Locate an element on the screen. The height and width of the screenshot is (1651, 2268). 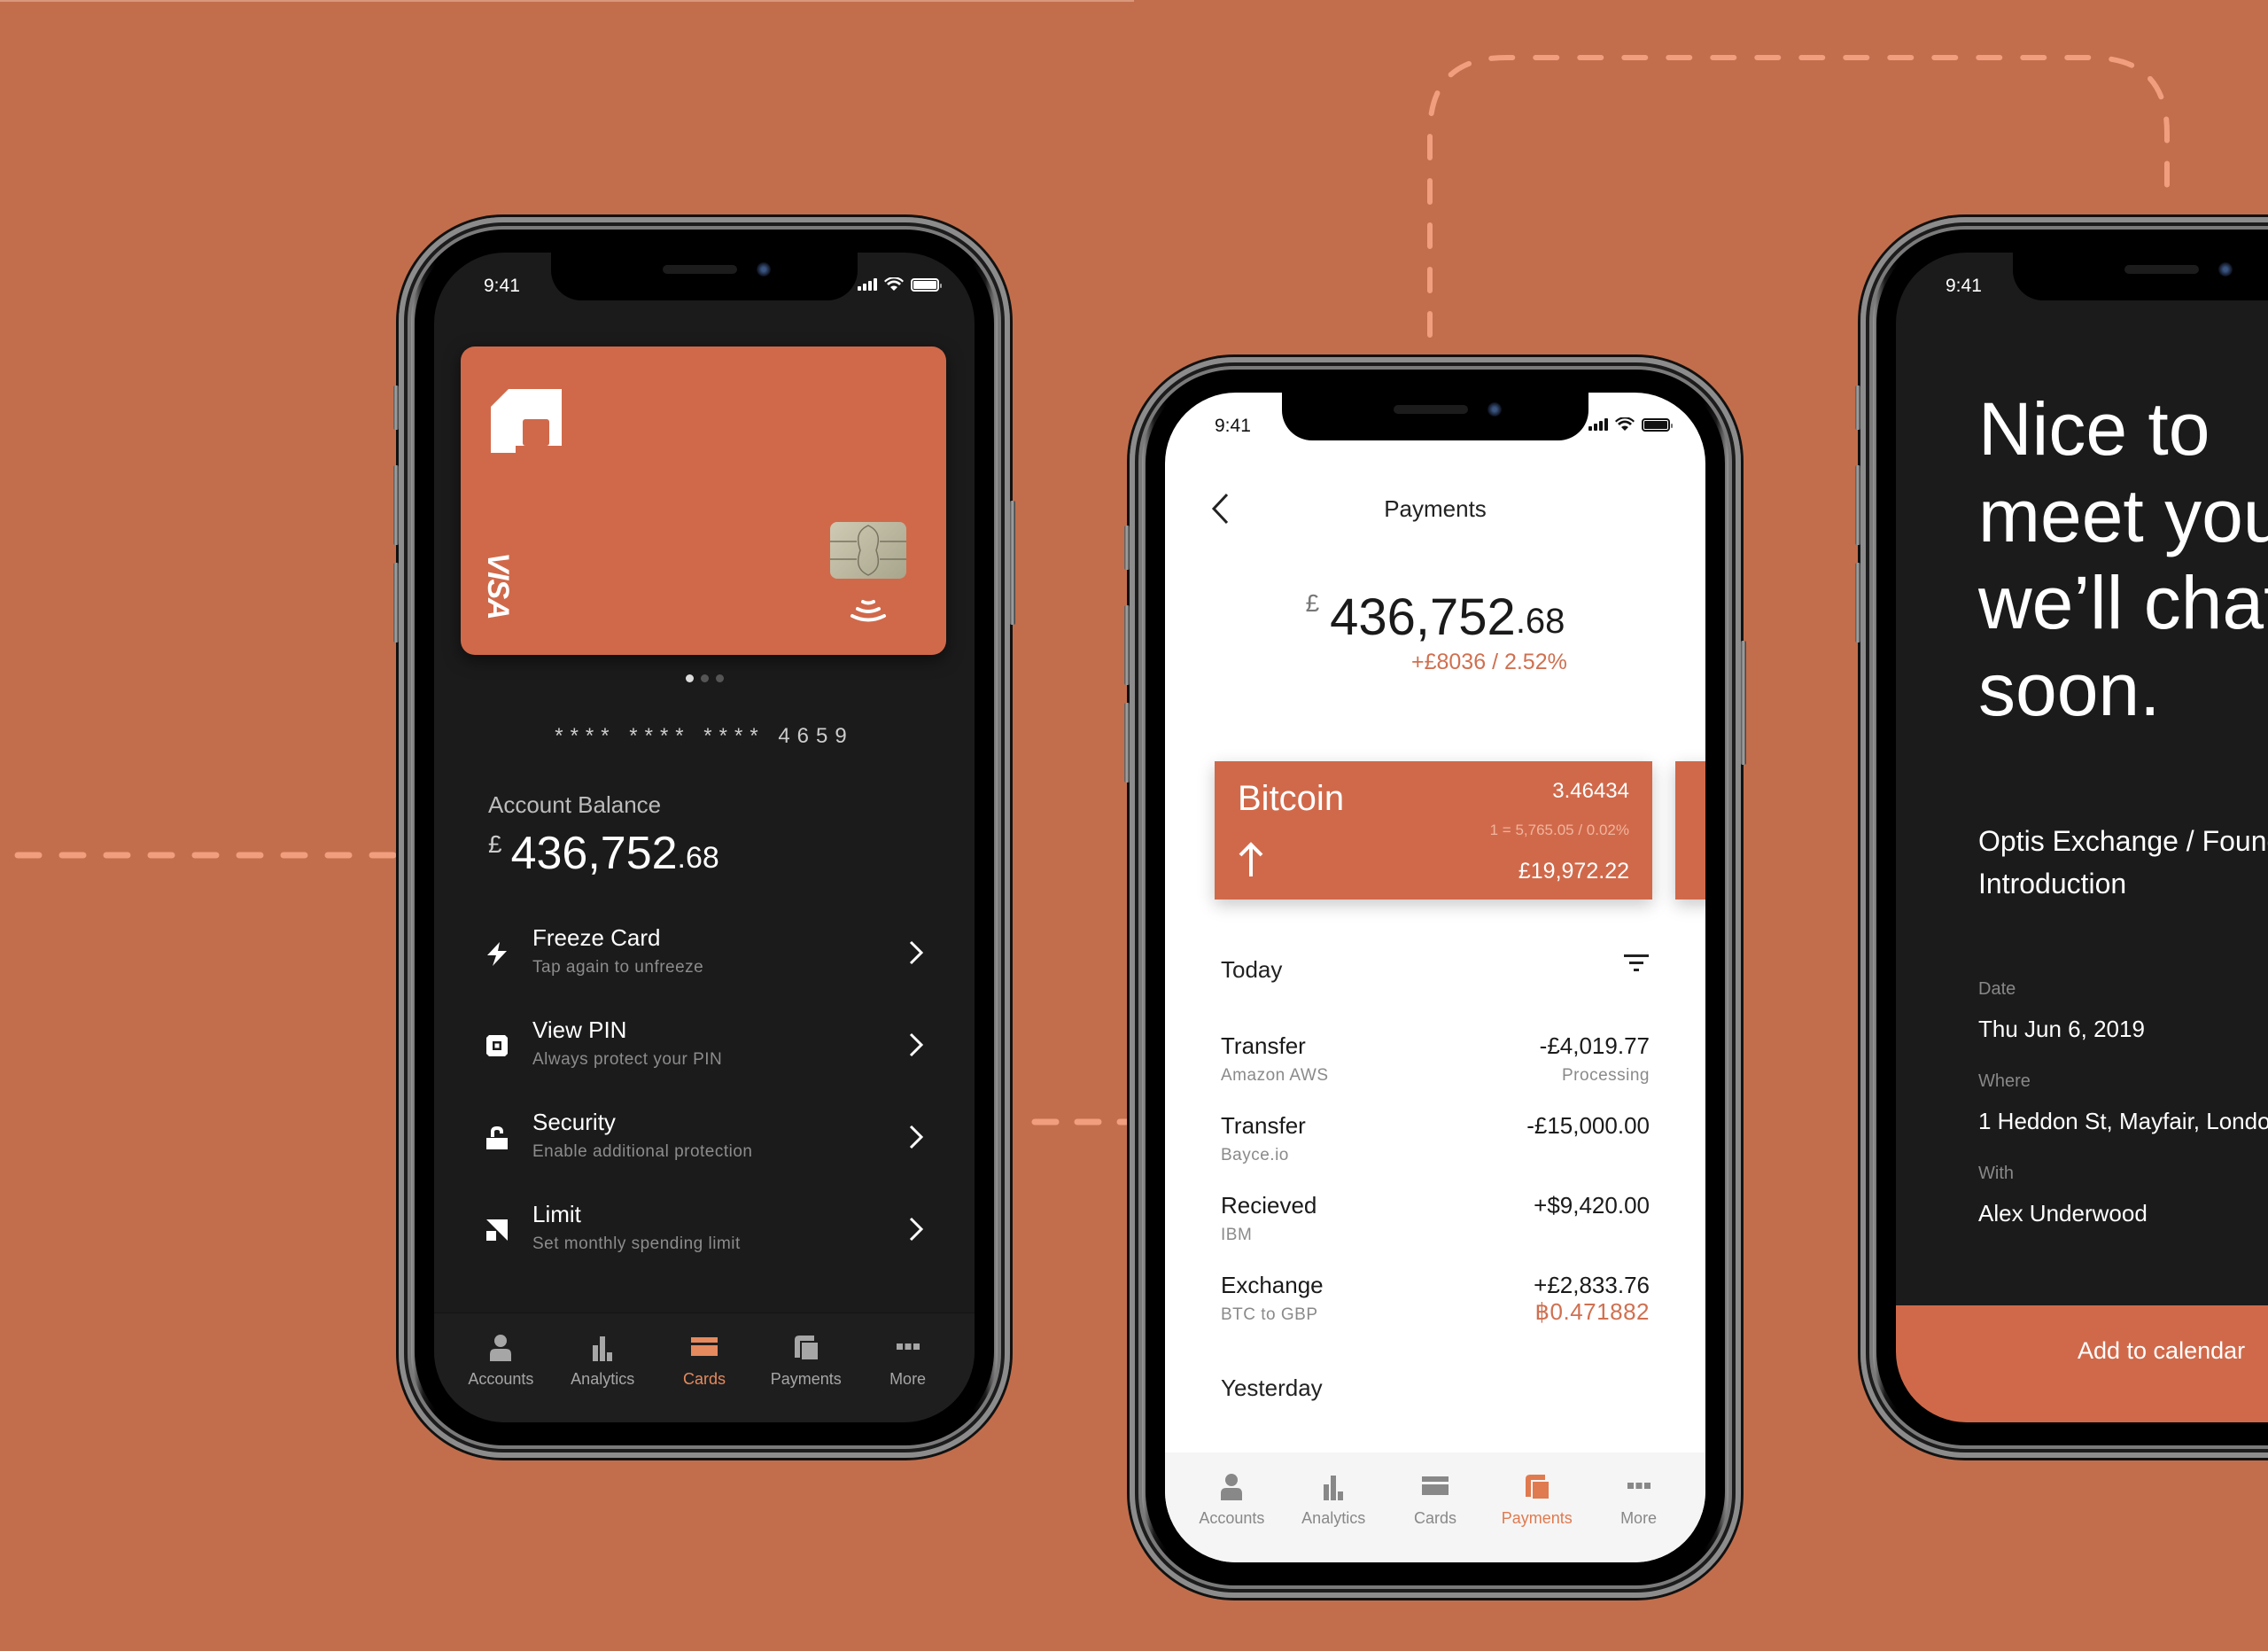
balance-integer: 436,752 is located at coordinates (594, 854).